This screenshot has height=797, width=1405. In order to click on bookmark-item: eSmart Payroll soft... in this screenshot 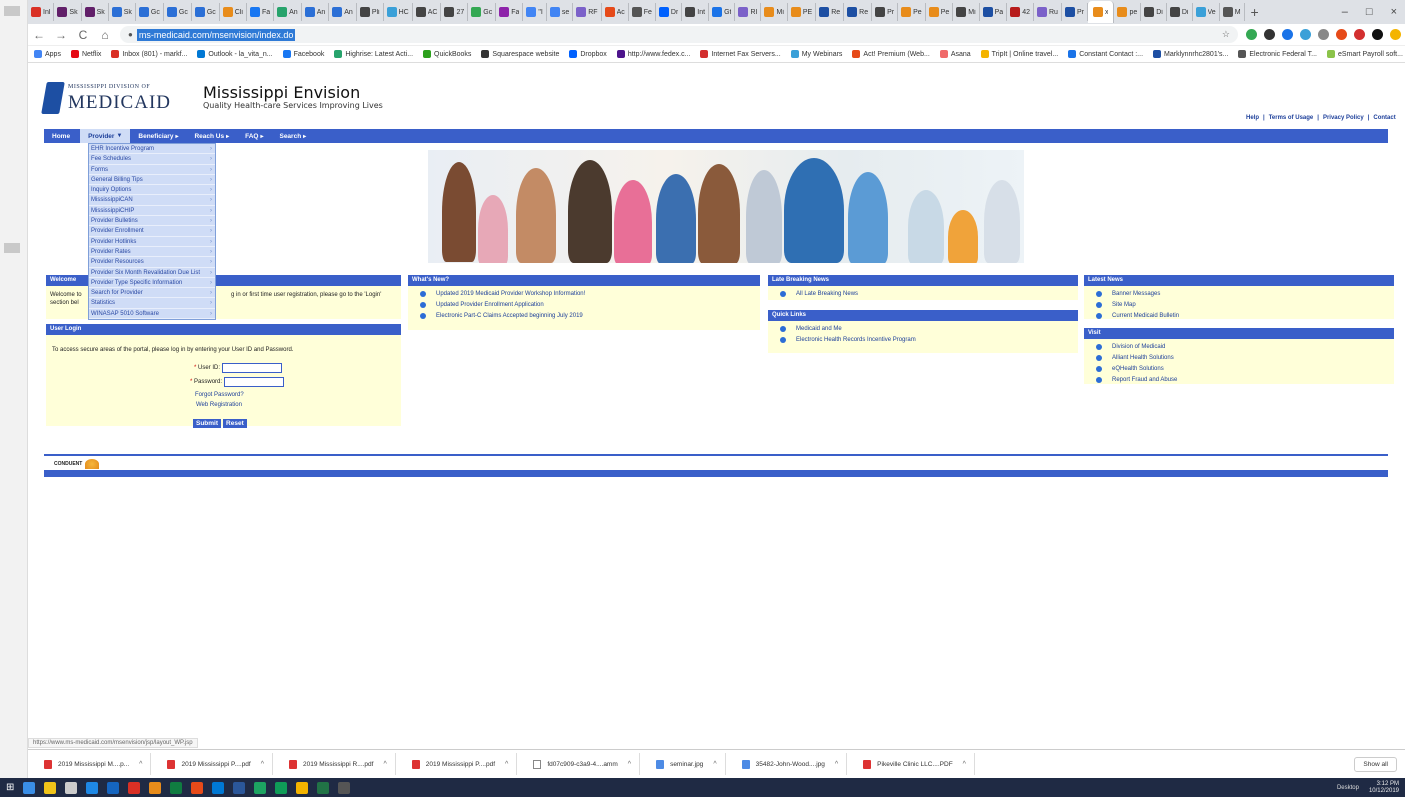, I will do `click(1364, 54)`.